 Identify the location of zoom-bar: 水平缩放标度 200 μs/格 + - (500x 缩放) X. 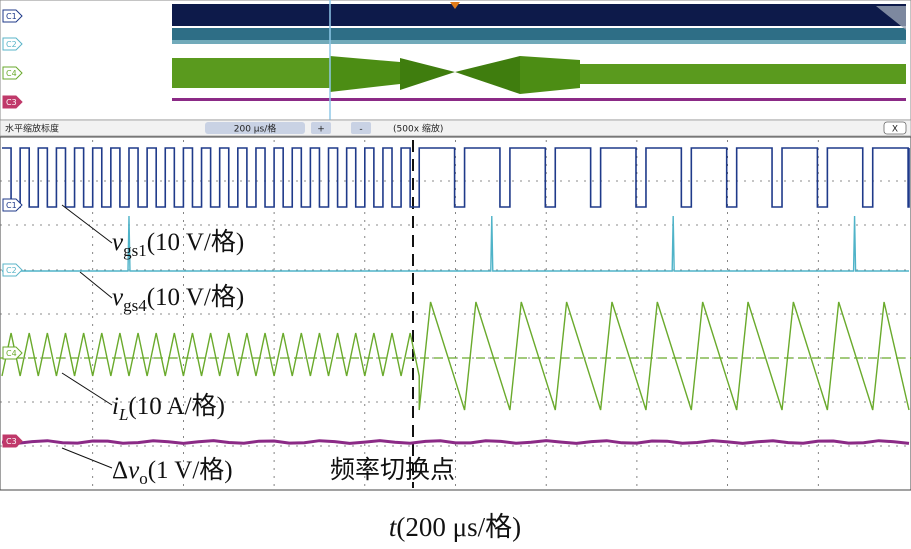
(455, 128).